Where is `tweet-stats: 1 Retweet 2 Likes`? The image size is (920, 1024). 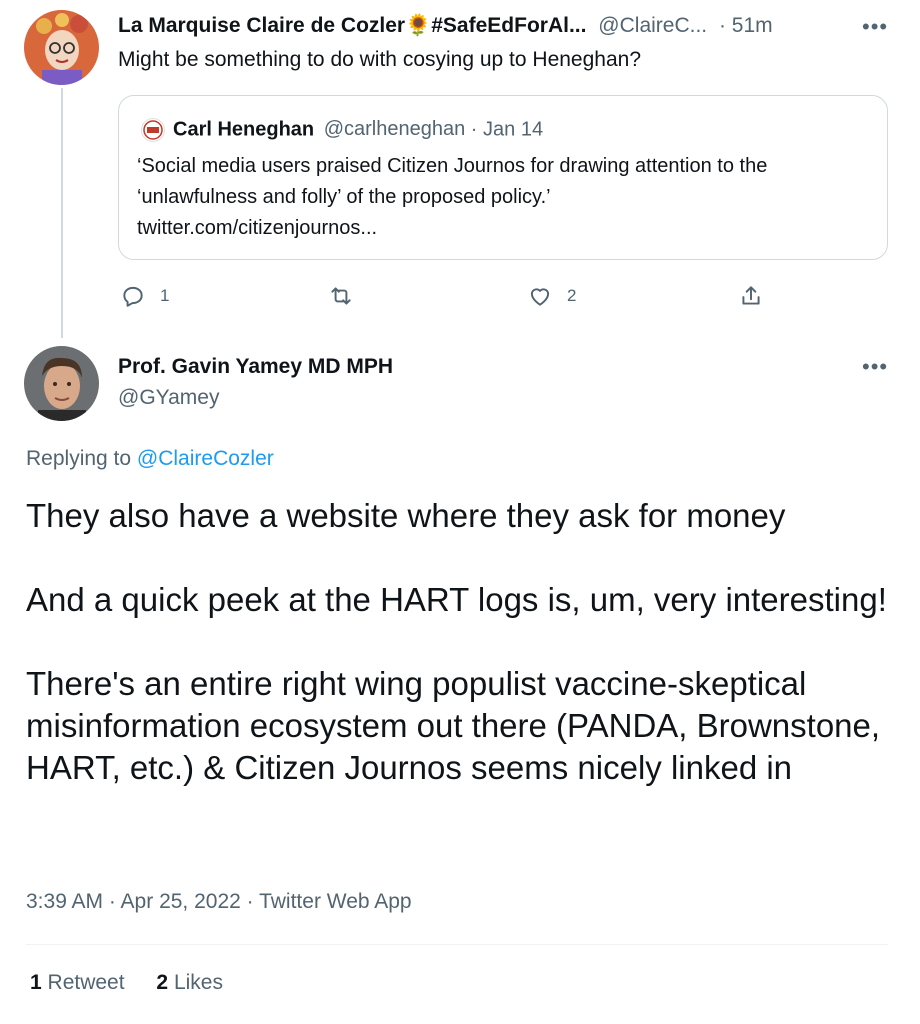
tweet-stats: 1 Retweet 2 Likes is located at coordinates (126, 983).